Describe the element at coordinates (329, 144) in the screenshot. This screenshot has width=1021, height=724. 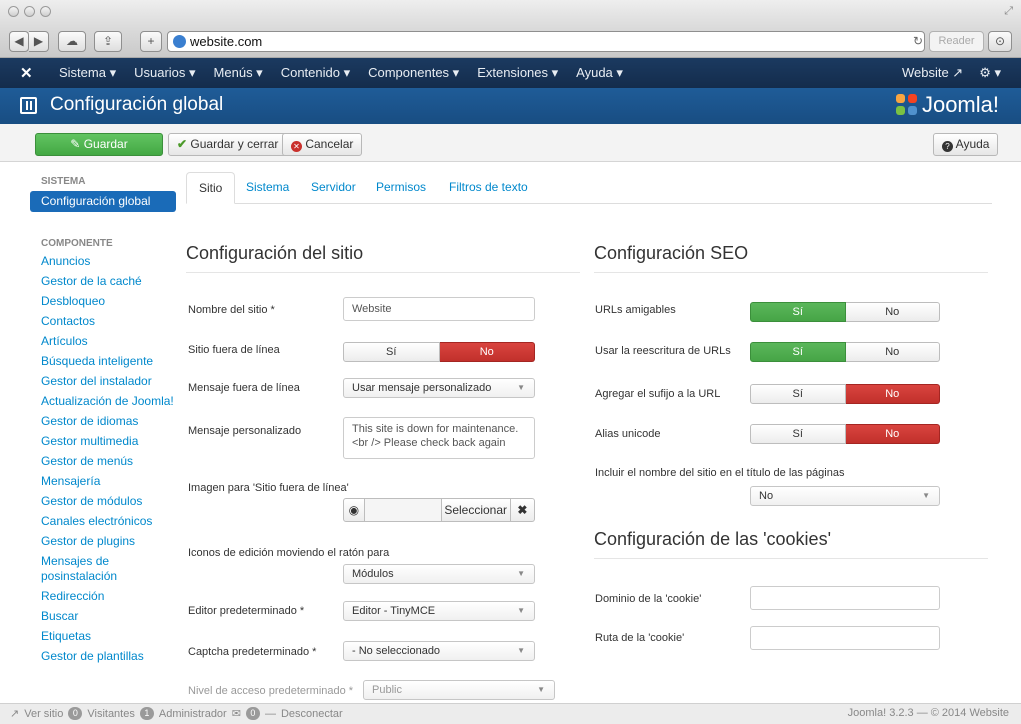
I see `cancel-label: Cancelar` at that location.